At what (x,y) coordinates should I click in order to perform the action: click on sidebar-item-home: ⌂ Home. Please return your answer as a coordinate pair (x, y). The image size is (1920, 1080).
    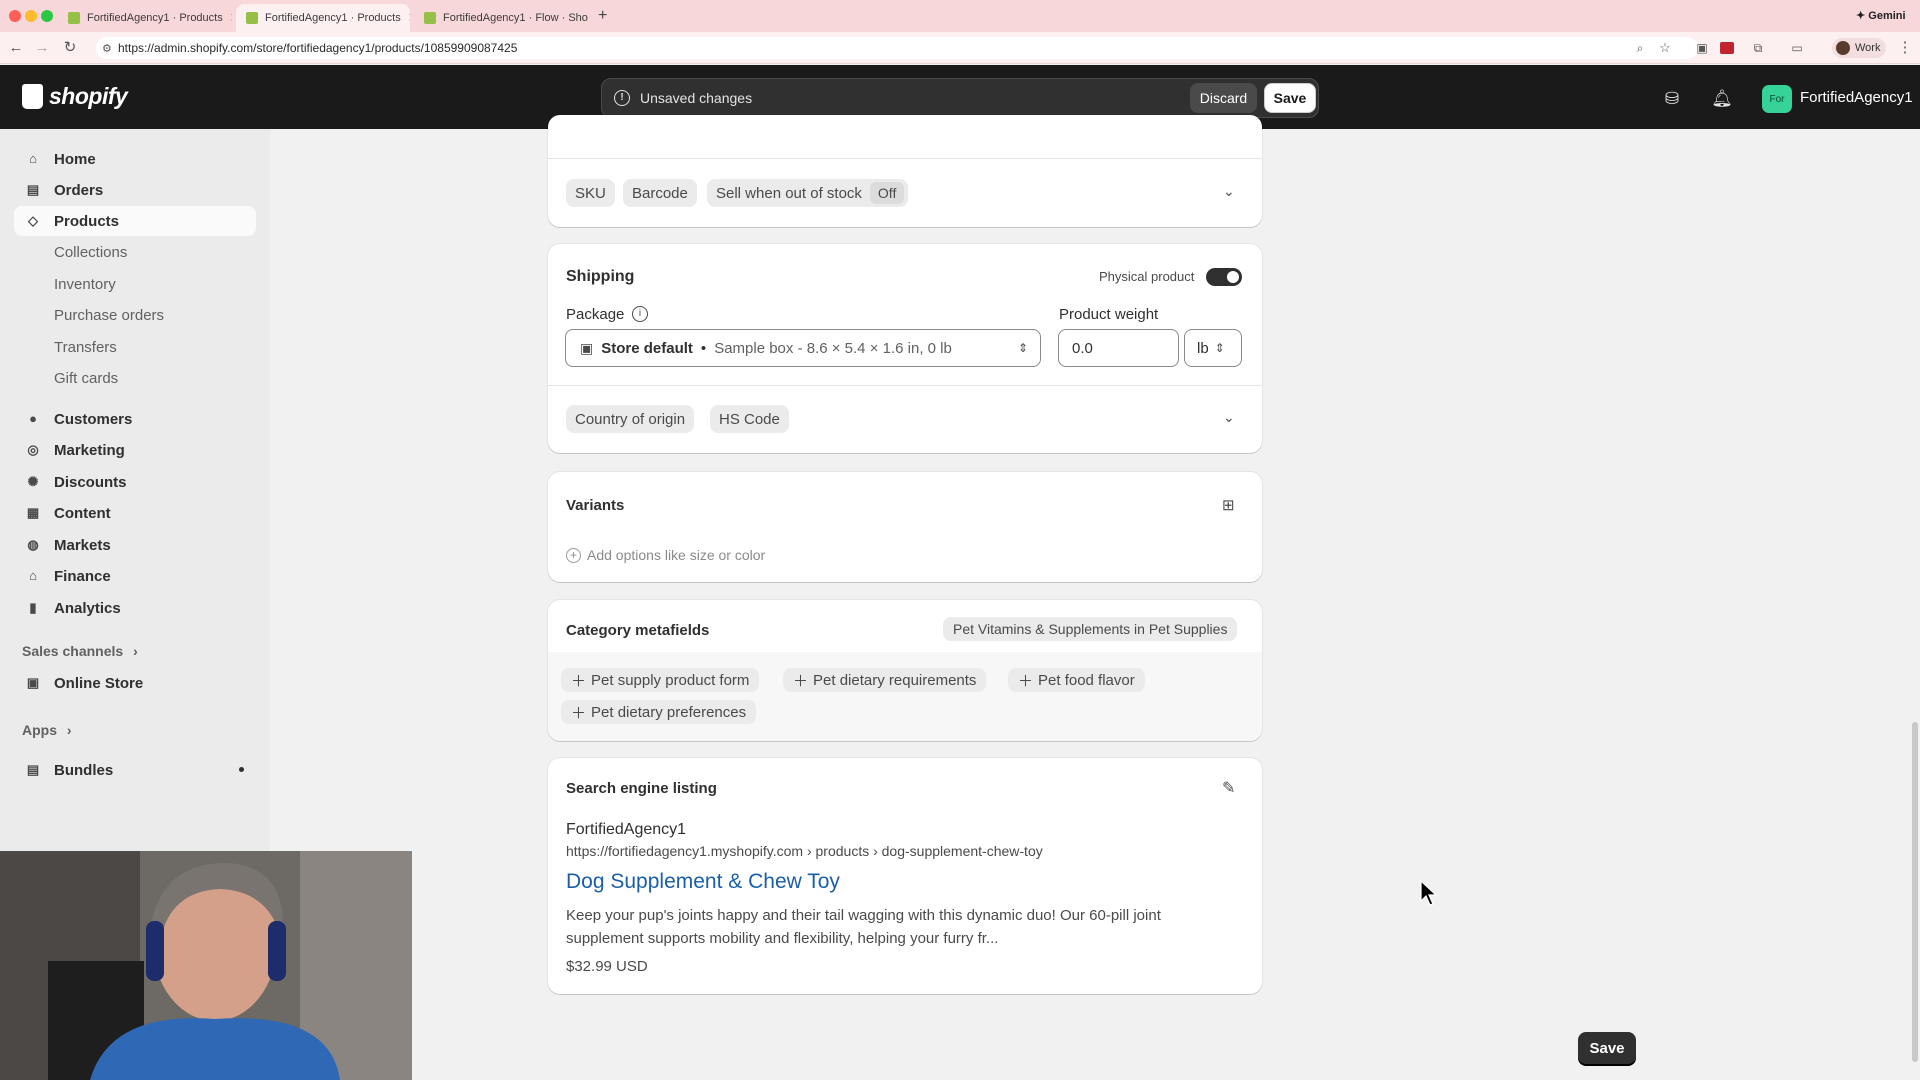
    Looking at the image, I should click on (135, 159).